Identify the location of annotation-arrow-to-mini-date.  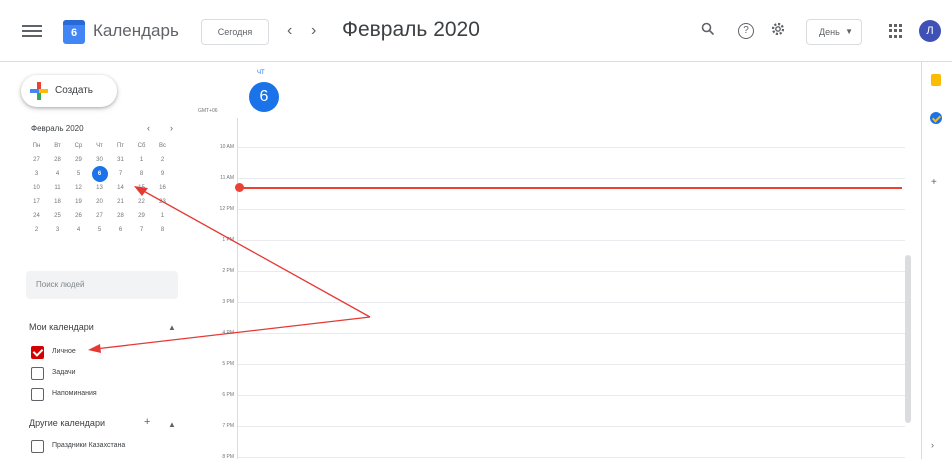
(255, 253).